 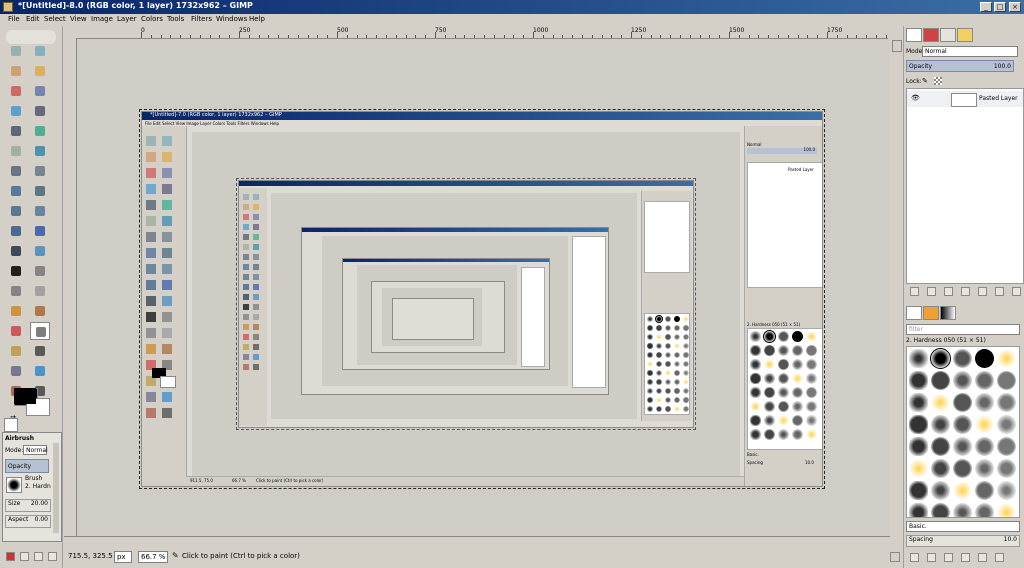 What do you see at coordinates (40, 271) in the screenshot?
I see `heal-icon` at bounding box center [40, 271].